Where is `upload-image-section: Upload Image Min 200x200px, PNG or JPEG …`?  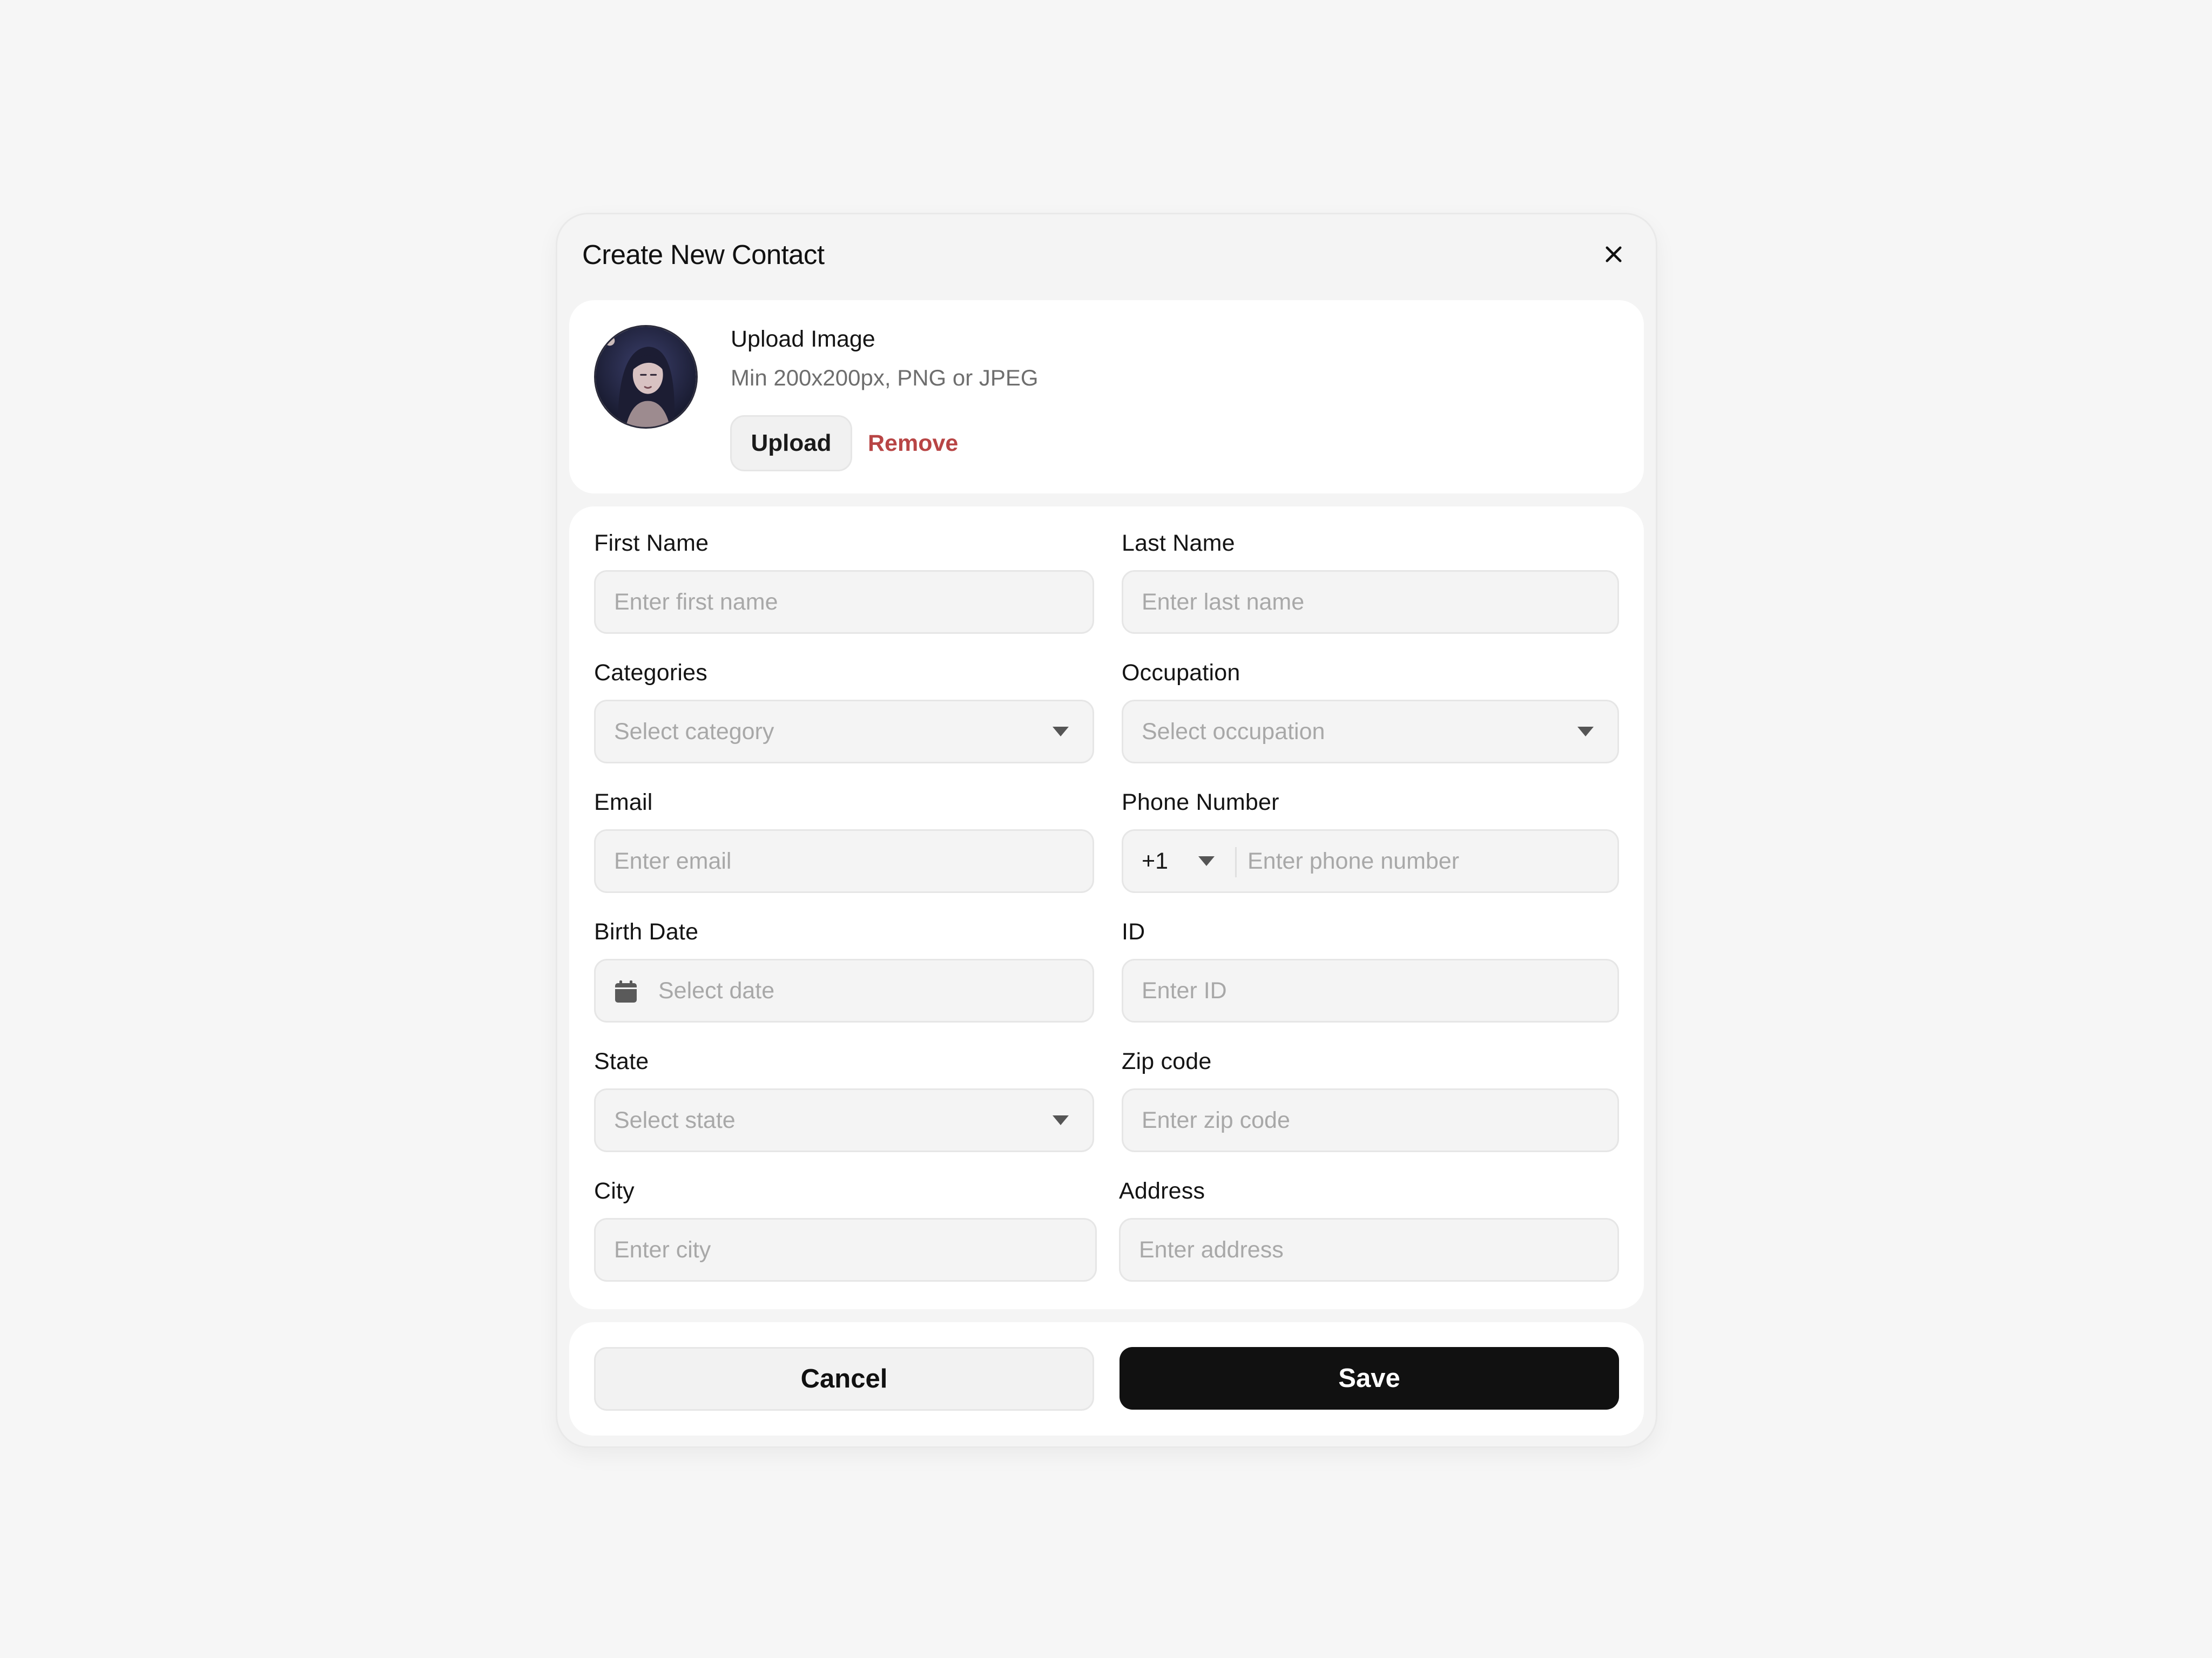 upload-image-section: Upload Image Min 200x200px, PNG or JPEG … is located at coordinates (1106, 397).